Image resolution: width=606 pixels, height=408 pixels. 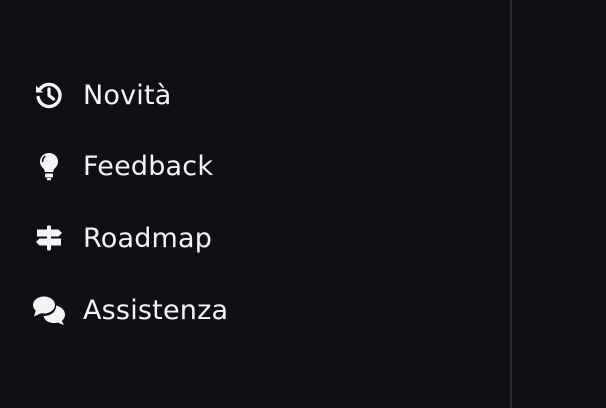 What do you see at coordinates (49, 238) in the screenshot?
I see `signpost-icon` at bounding box center [49, 238].